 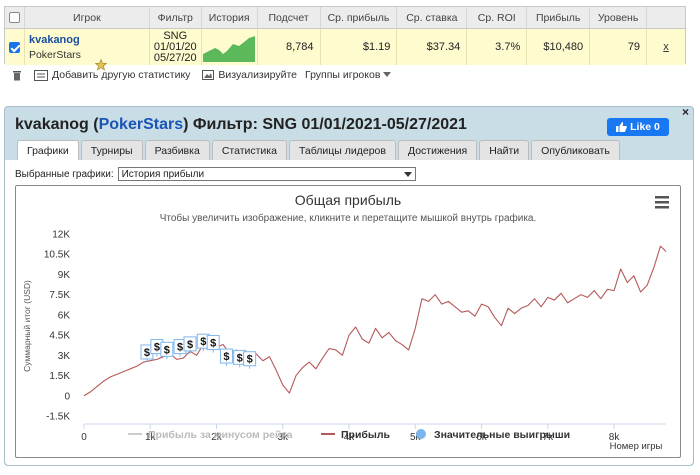 What do you see at coordinates (432, 17) in the screenshot?
I see `header-avg-stake: Ср. ставка` at bounding box center [432, 17].